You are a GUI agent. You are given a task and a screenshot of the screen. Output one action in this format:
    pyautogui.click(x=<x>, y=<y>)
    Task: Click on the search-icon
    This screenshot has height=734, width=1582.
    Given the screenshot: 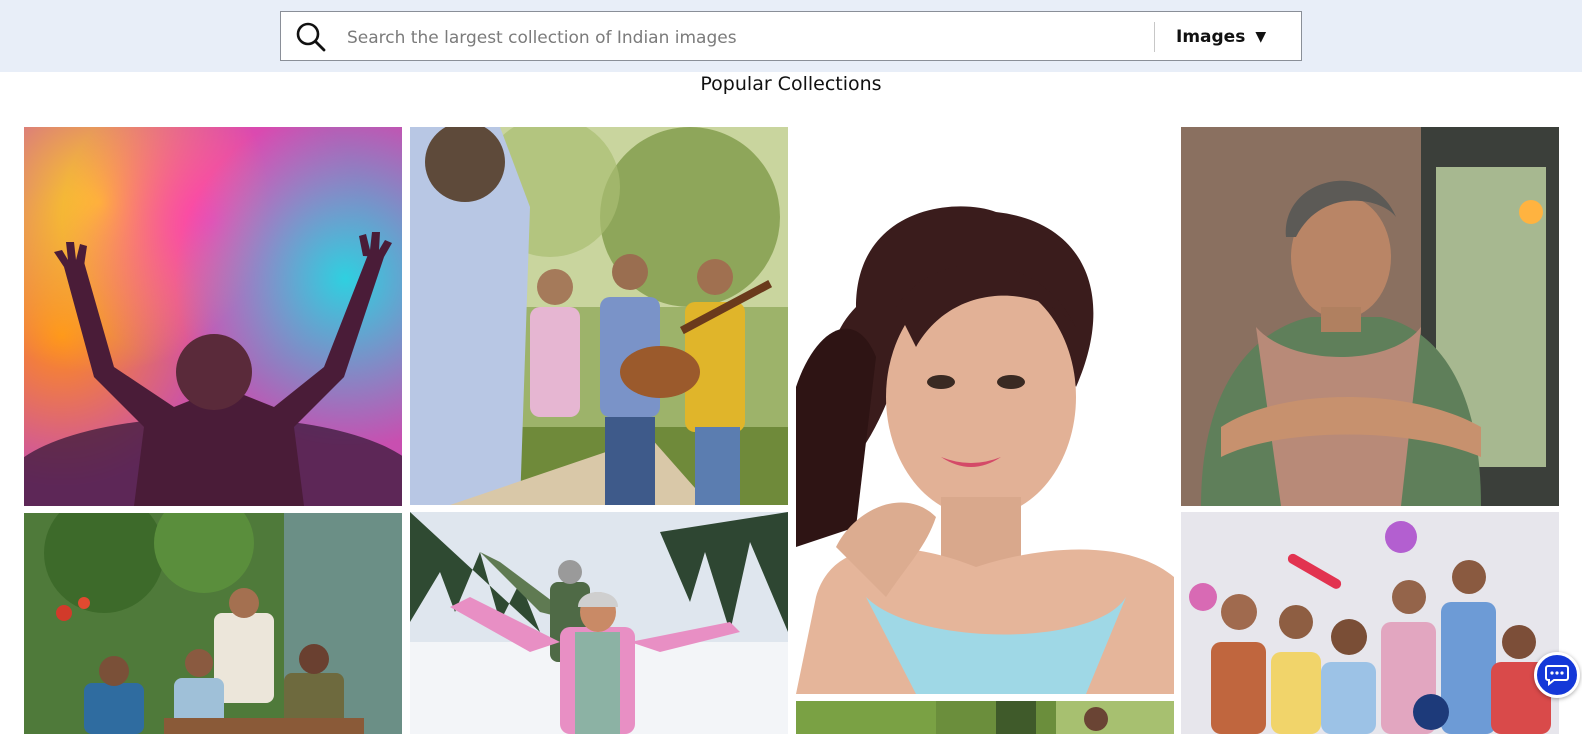 What is the action you would take?
    pyautogui.click(x=311, y=37)
    